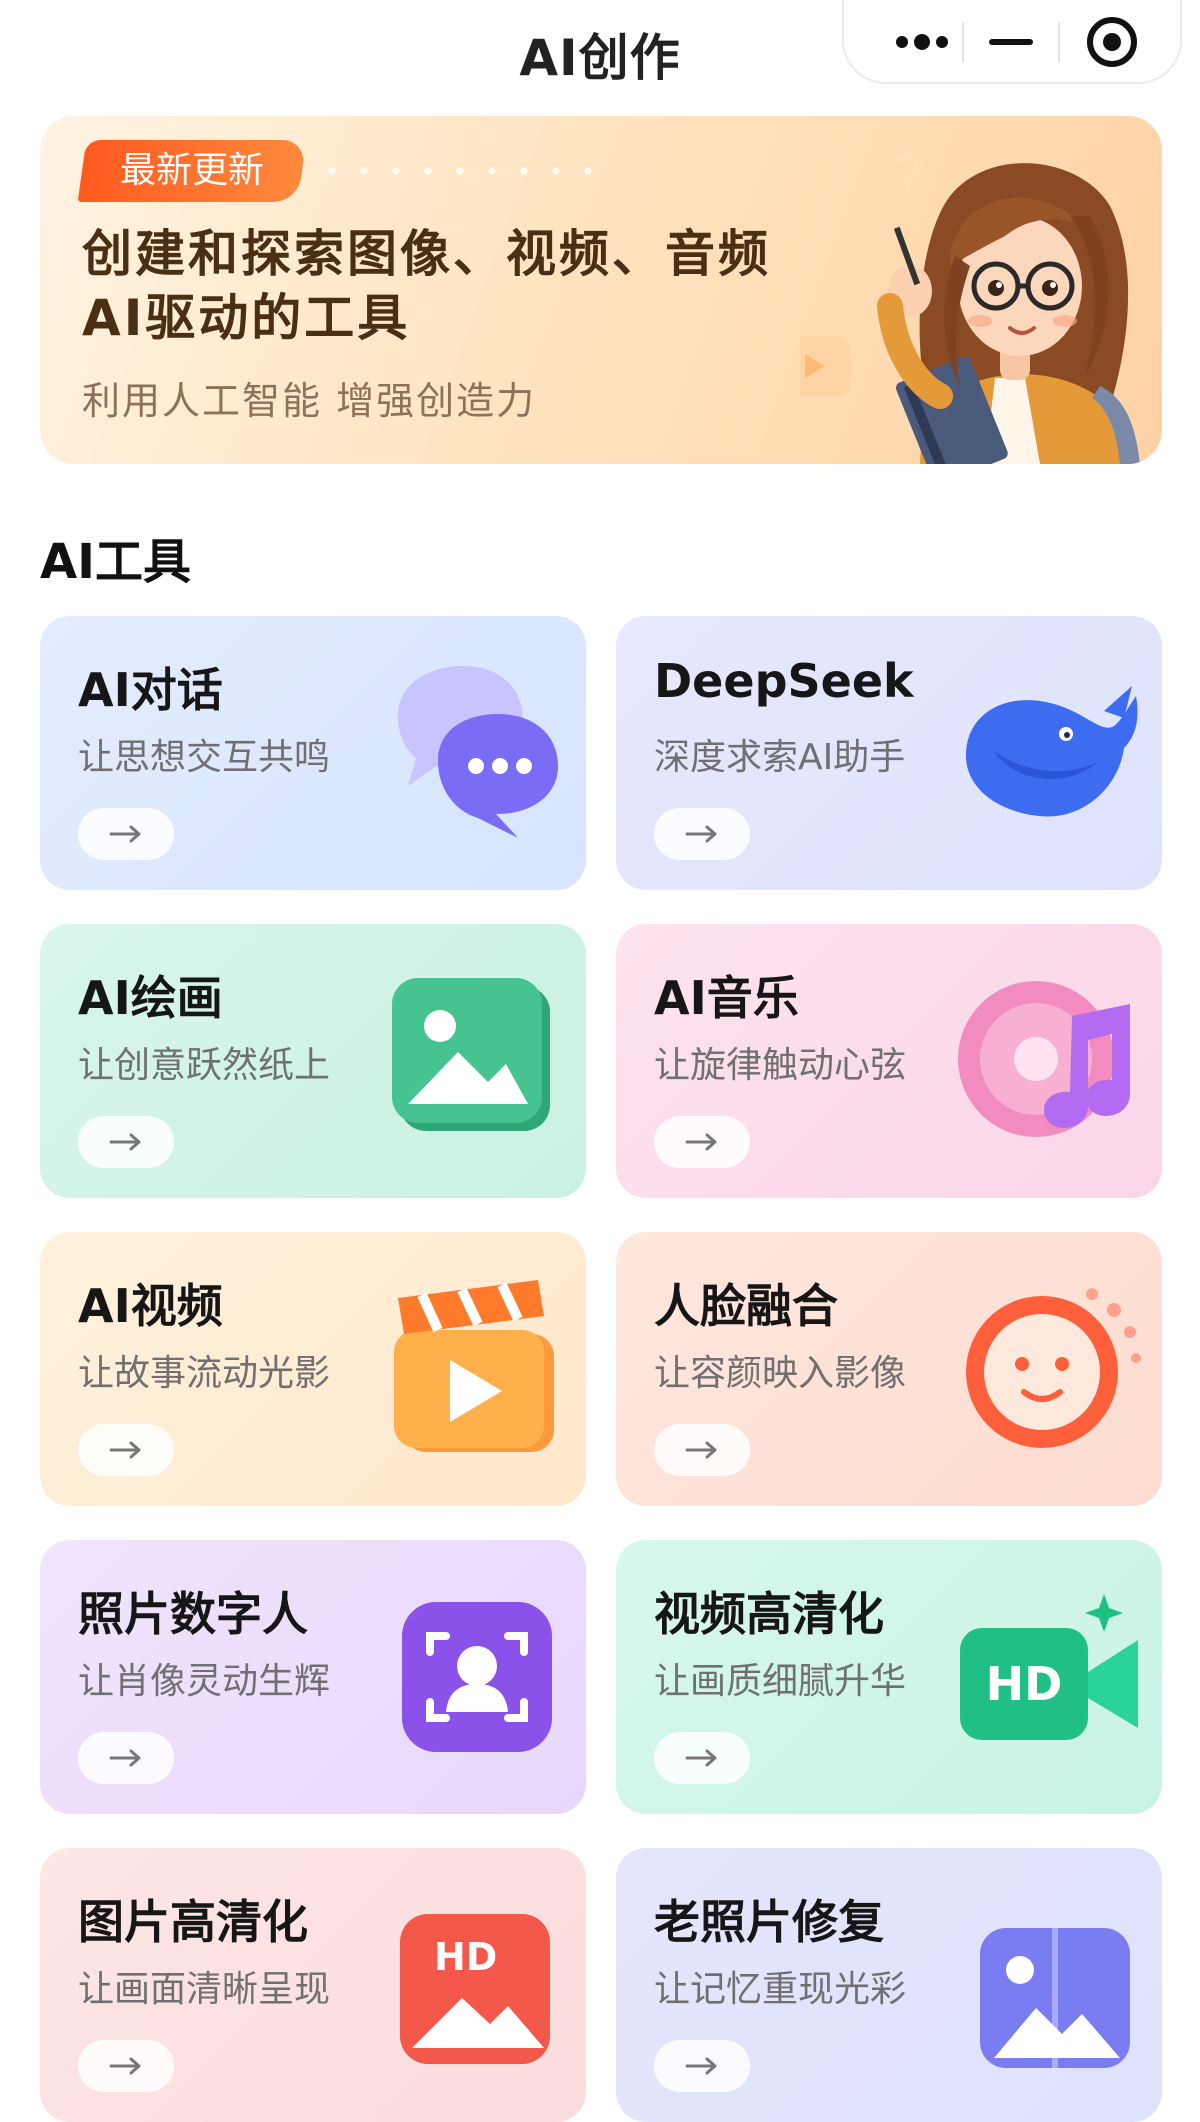 The width and height of the screenshot is (1200, 2122). I want to click on tool-card-ai-video: AI视频 让故事流动光影, so click(313, 1369).